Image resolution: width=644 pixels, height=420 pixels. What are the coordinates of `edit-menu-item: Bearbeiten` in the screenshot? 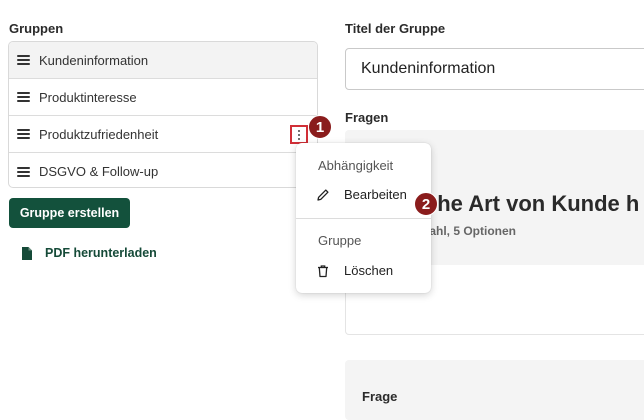 It's located at (361, 194).